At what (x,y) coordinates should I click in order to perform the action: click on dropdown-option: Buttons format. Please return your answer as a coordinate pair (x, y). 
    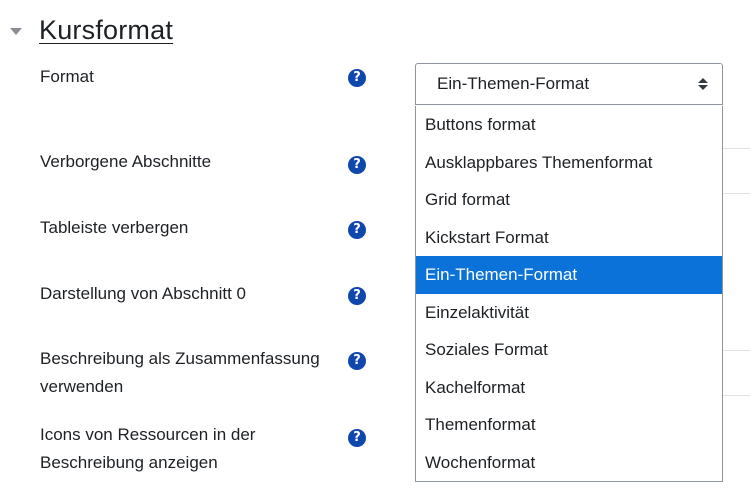
    Looking at the image, I should click on (569, 125).